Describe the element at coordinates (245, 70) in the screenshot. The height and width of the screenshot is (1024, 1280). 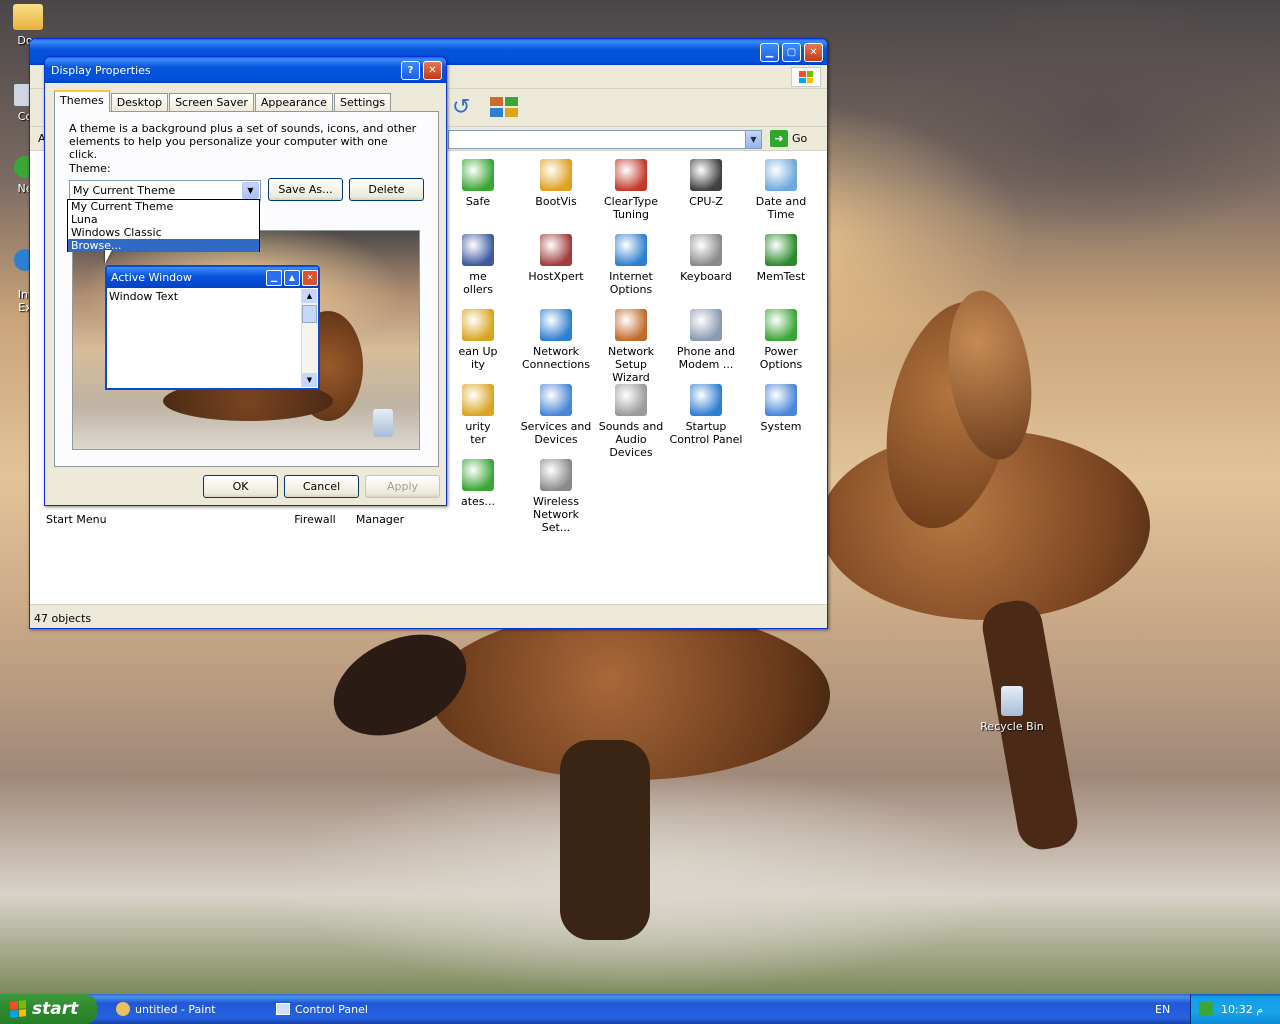
I see `display-properties-titlebar: Display Properties ? ✕` at that location.